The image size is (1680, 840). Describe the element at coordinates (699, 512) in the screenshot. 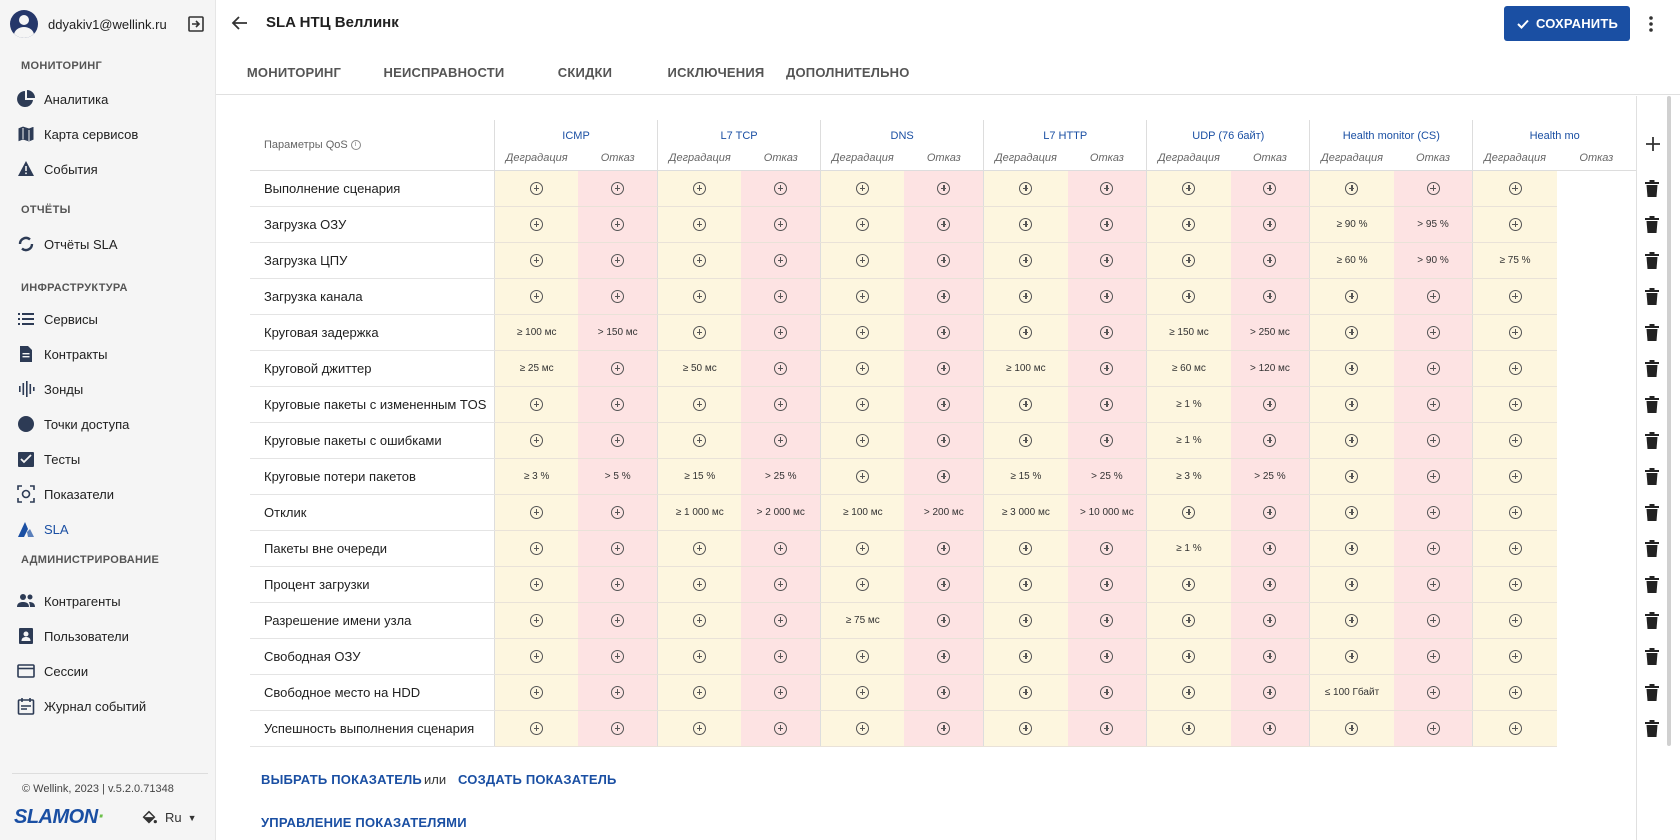

I see `degradation-cell: ≥ 1 000 мс` at that location.